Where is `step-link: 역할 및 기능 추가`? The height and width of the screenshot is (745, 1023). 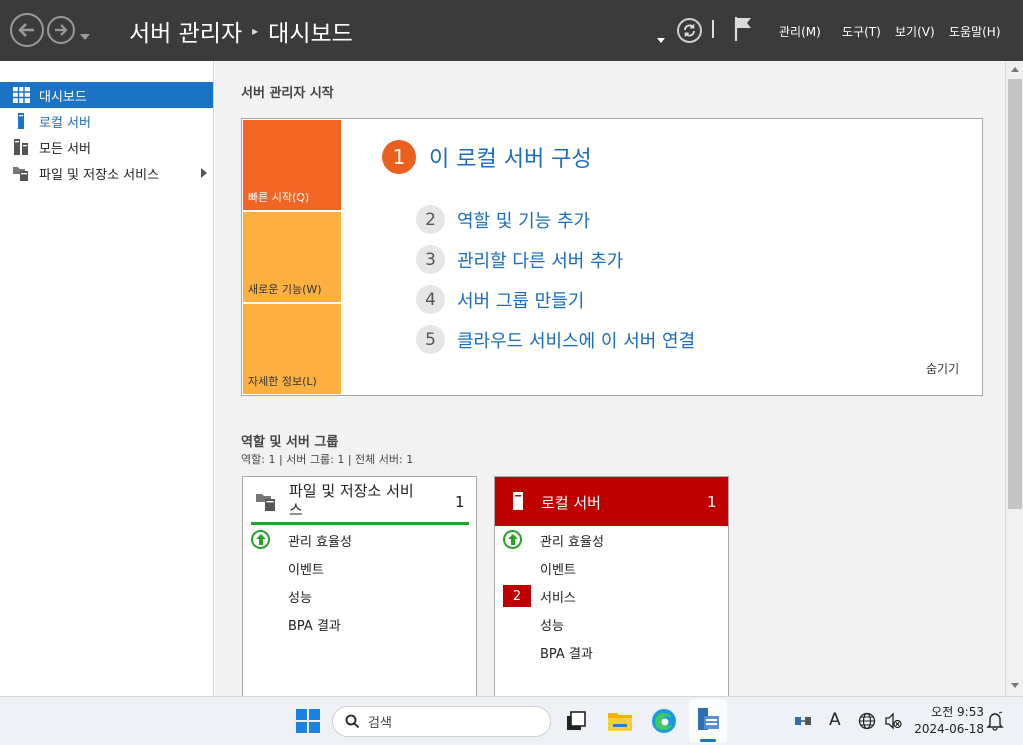
step-link: 역할 및 기능 추가 is located at coordinates (523, 220).